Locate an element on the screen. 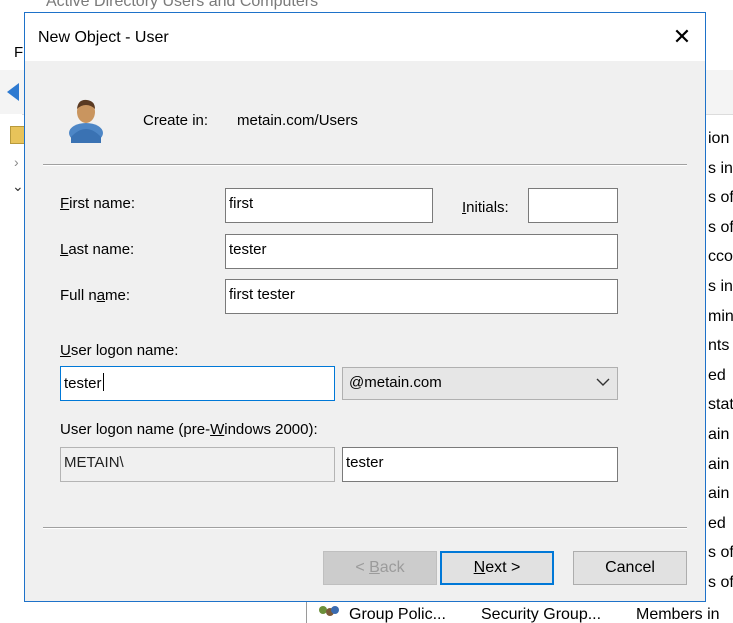  separator-bottom is located at coordinates (365, 528).